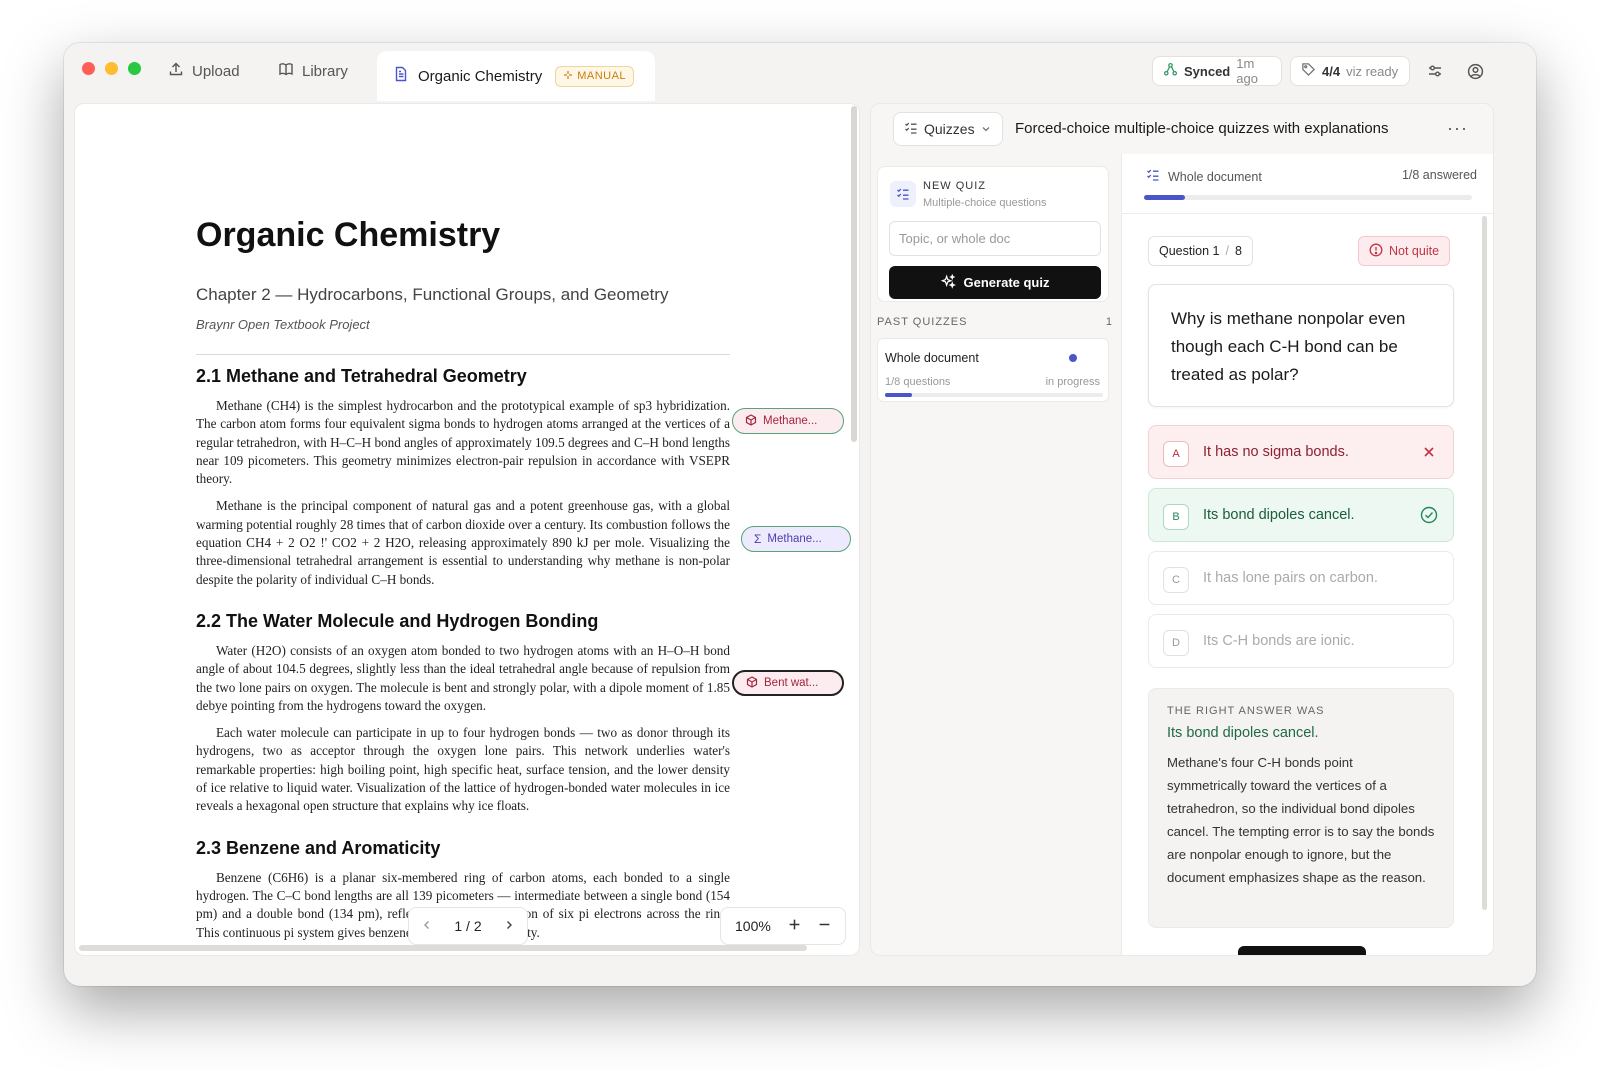 The height and width of the screenshot is (1071, 1600). I want to click on horizontal-scrollbar, so click(443, 948).